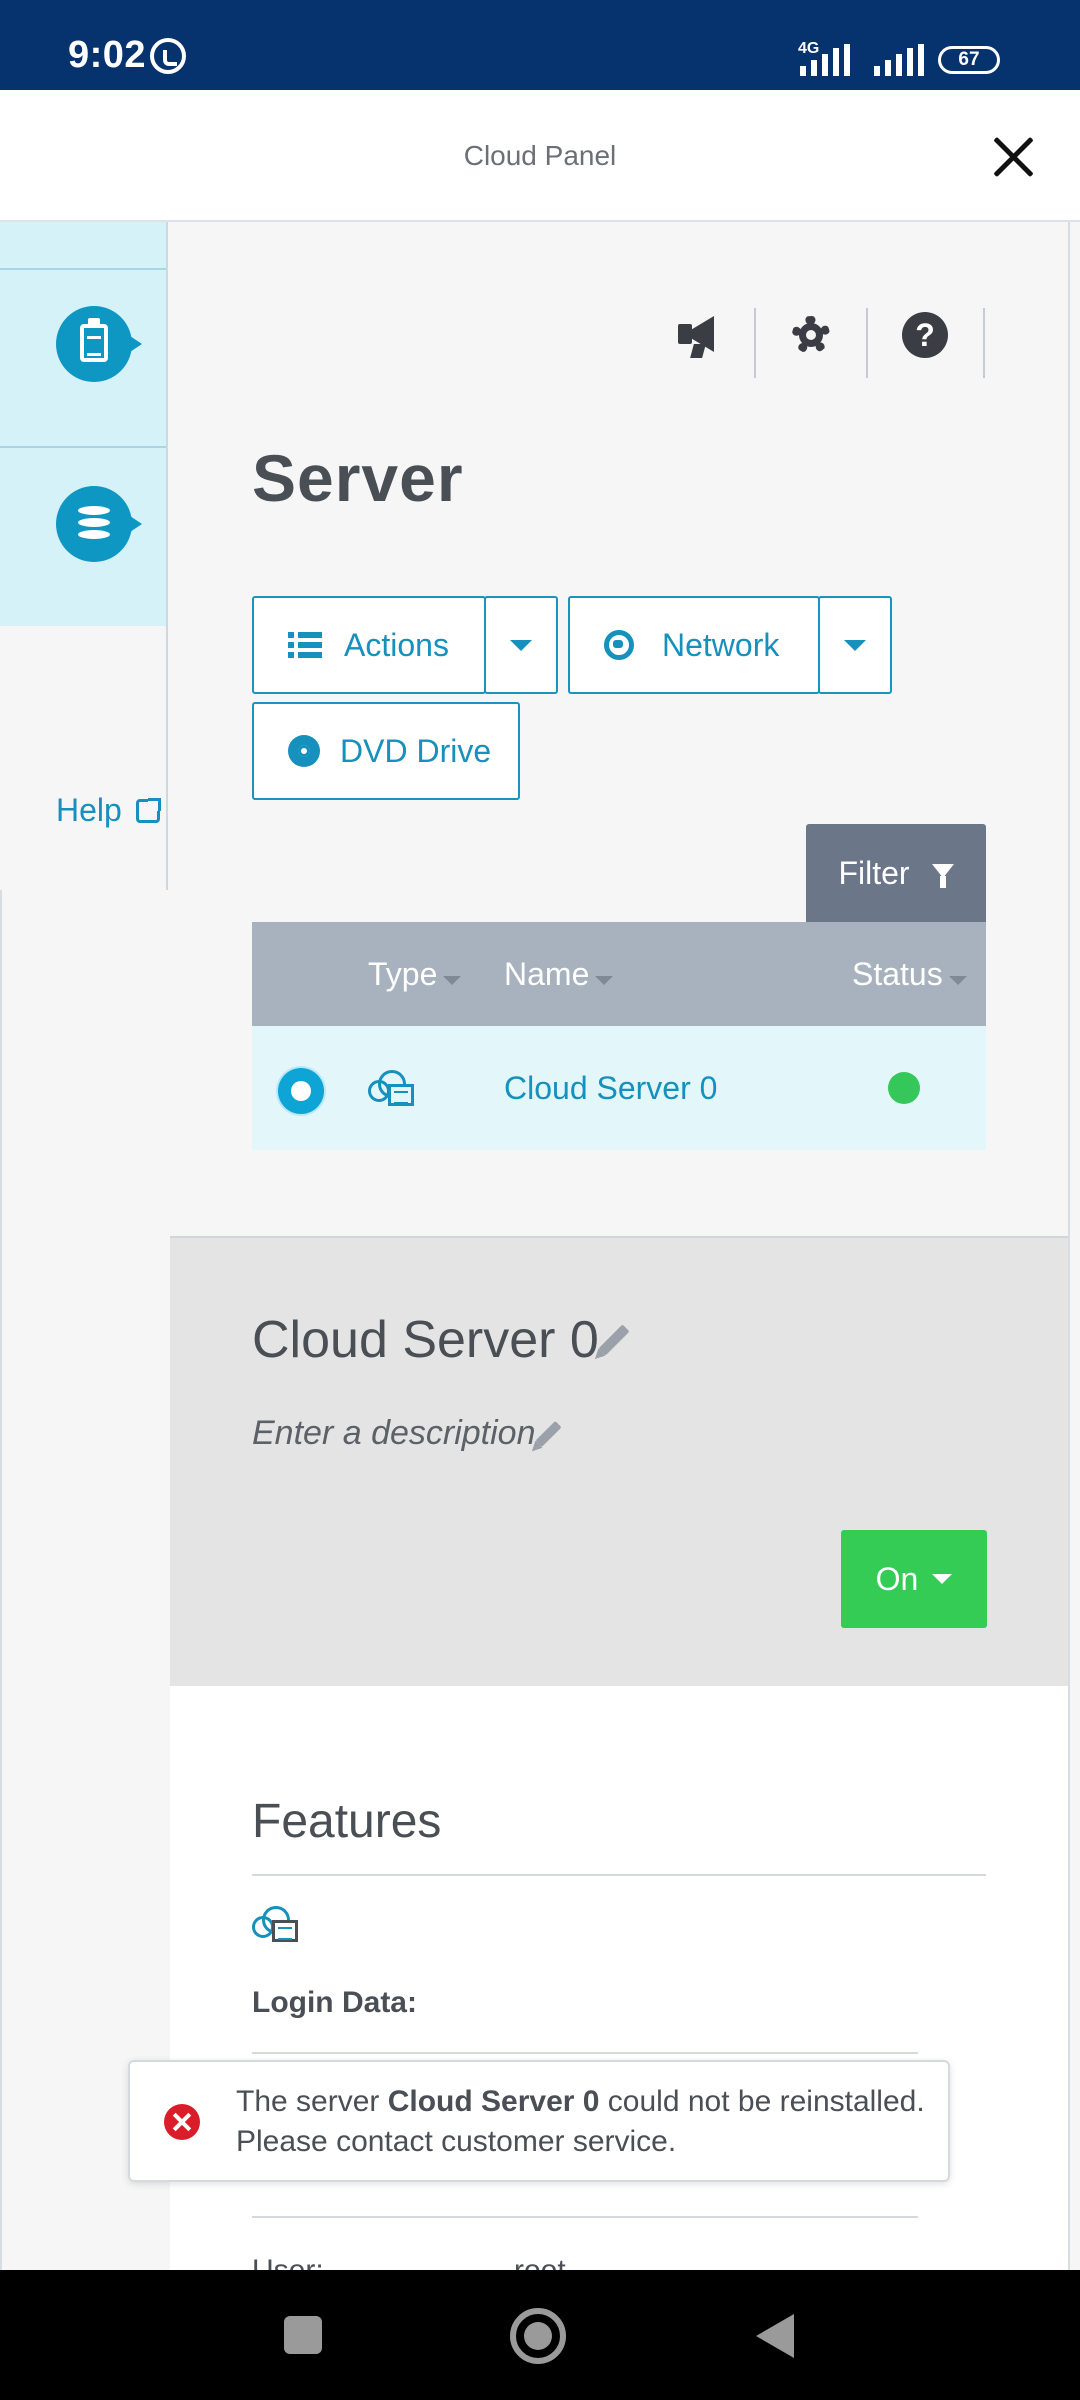 The image size is (1080, 2400). What do you see at coordinates (701, 335) in the screenshot?
I see `megaphone-icon` at bounding box center [701, 335].